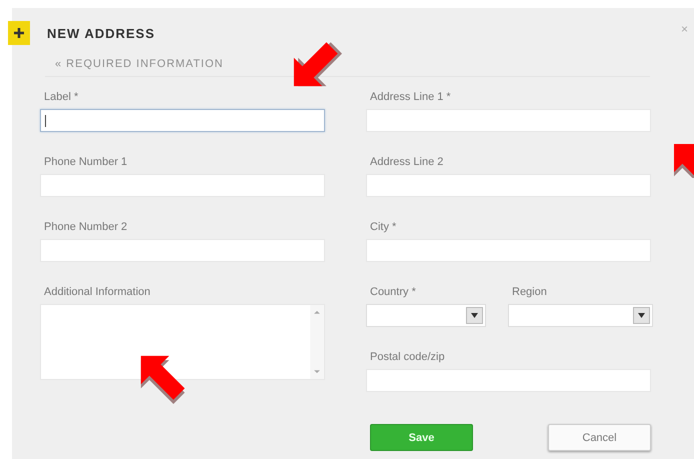 The image size is (694, 459). What do you see at coordinates (383, 227) in the screenshot?
I see `field-label: City *` at bounding box center [383, 227].